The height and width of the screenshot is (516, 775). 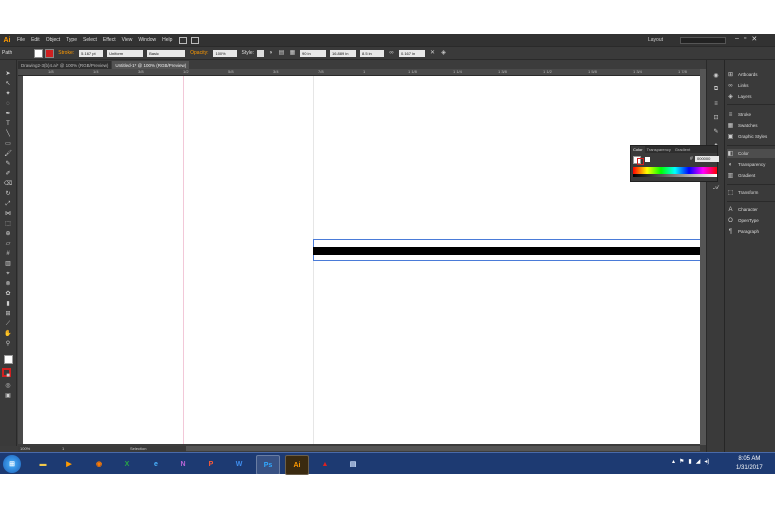 I want to click on panel-transparency: ◐ Transparency, so click(x=751, y=164).